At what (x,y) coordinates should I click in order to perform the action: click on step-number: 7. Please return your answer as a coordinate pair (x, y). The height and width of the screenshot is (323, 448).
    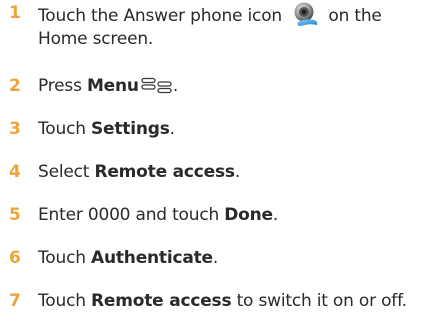
    Looking at the image, I should click on (15, 301).